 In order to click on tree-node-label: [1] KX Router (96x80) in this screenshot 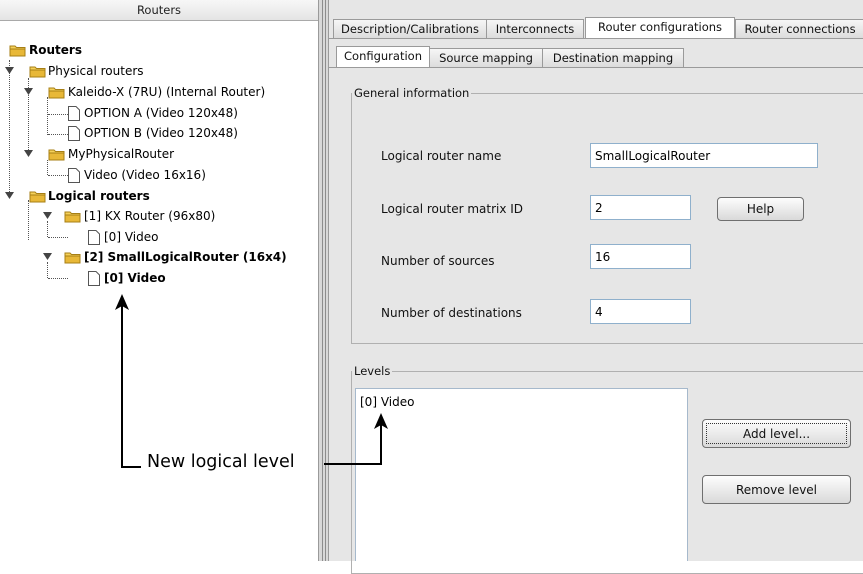, I will do `click(150, 216)`.